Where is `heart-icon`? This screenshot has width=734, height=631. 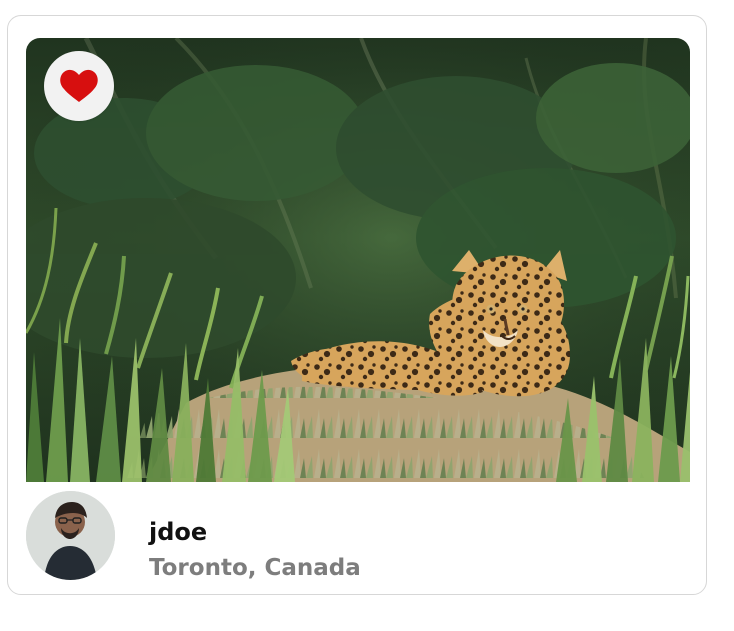 heart-icon is located at coordinates (79, 85).